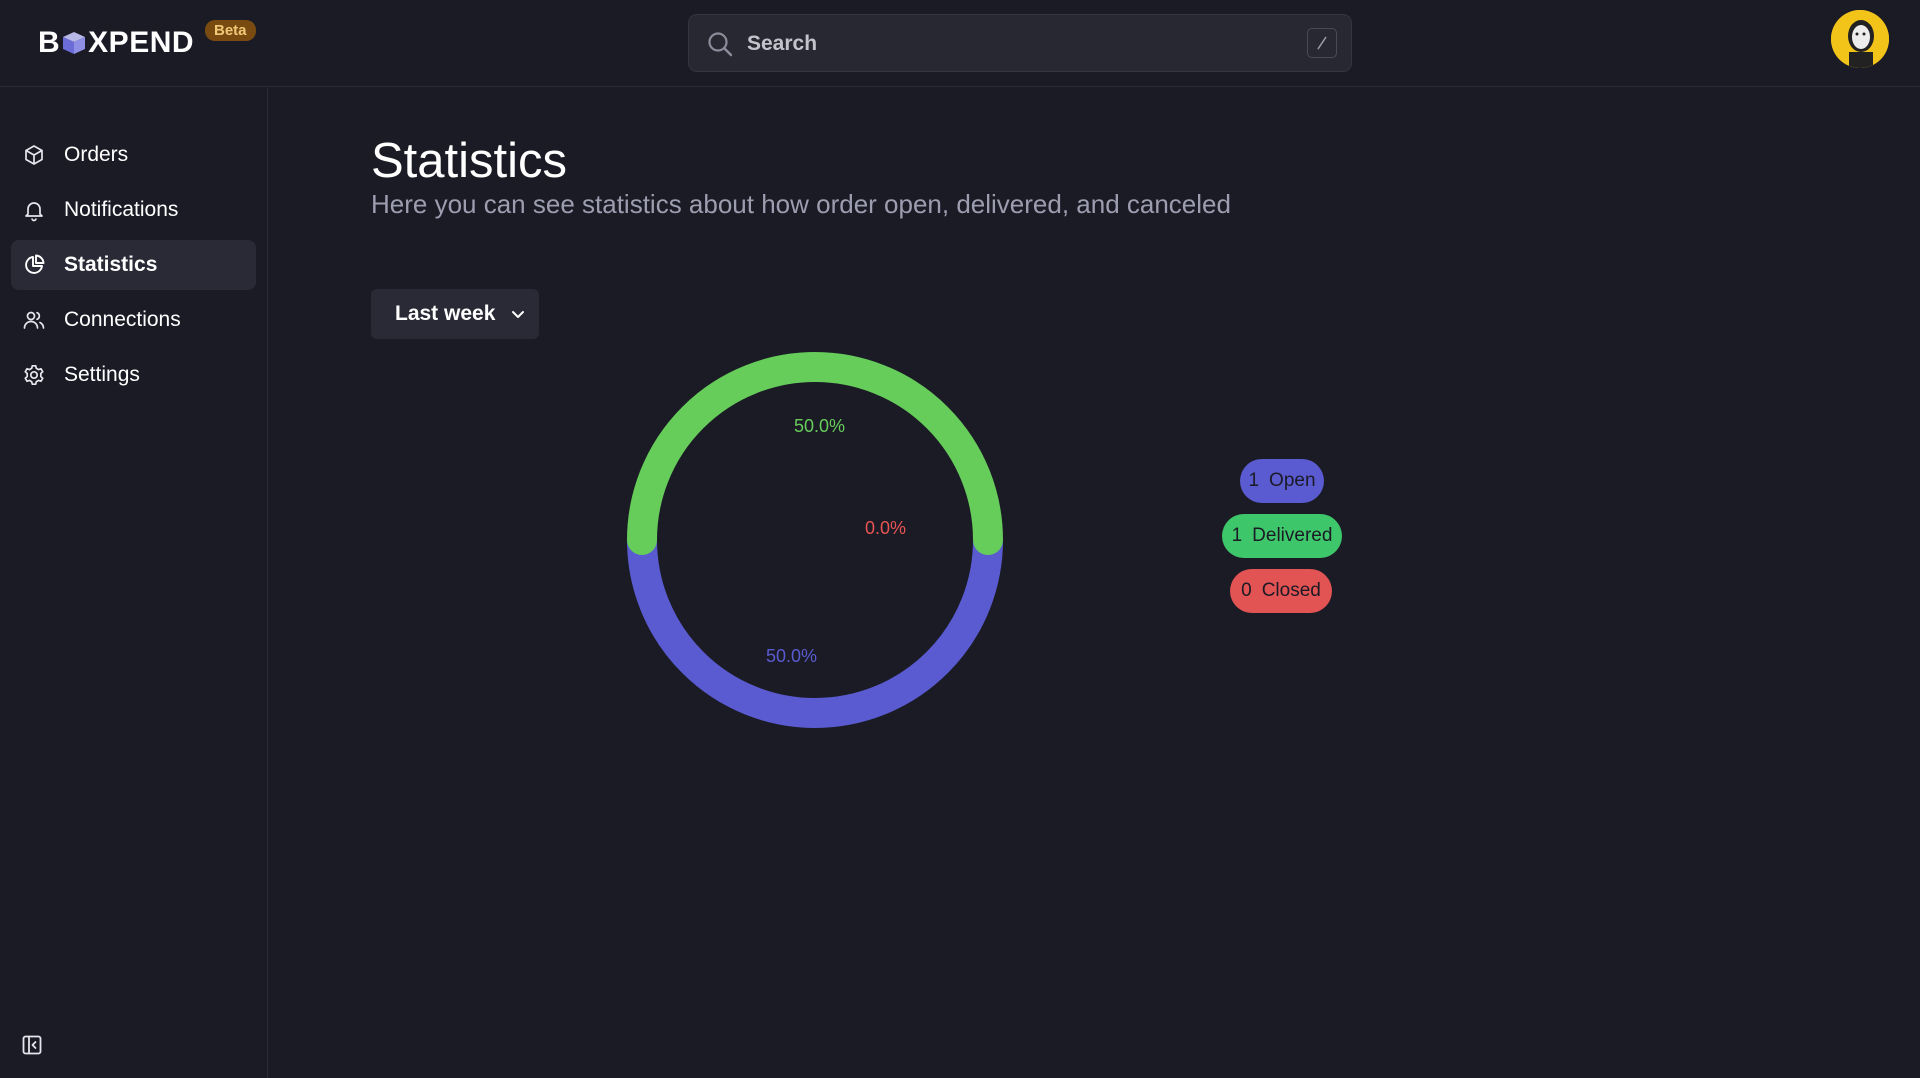  What do you see at coordinates (34, 212) in the screenshot?
I see `bell-icon` at bounding box center [34, 212].